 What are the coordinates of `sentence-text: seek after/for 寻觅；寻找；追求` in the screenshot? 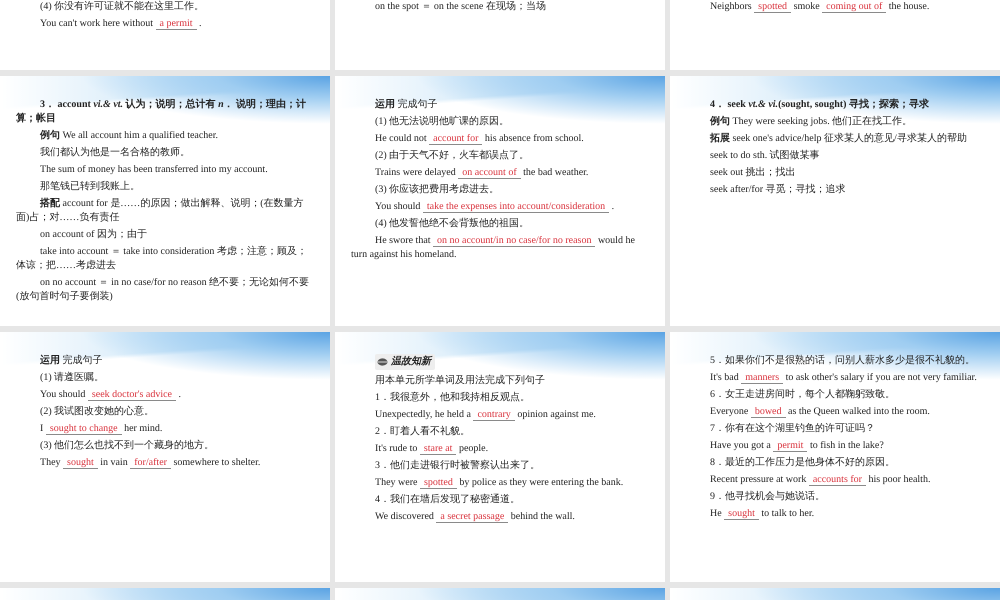 It's located at (778, 189).